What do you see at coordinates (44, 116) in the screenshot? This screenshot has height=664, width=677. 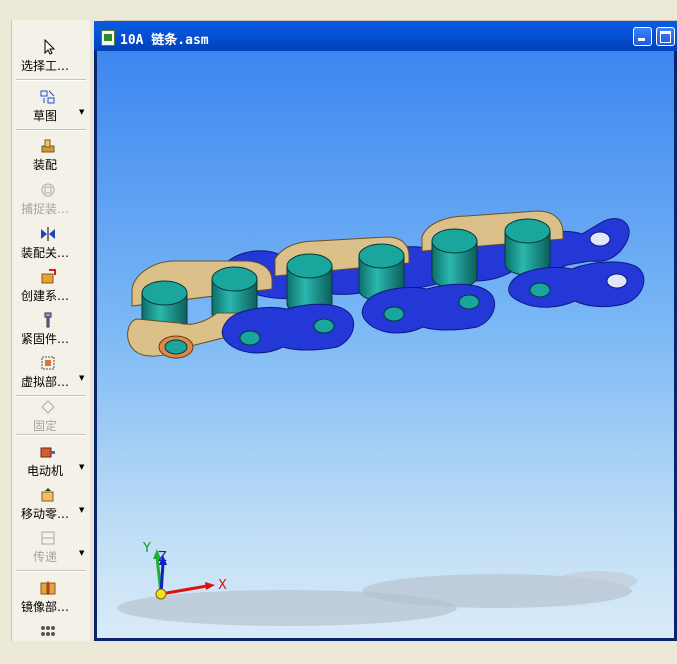 I see `sketch-label: 草图` at bounding box center [44, 116].